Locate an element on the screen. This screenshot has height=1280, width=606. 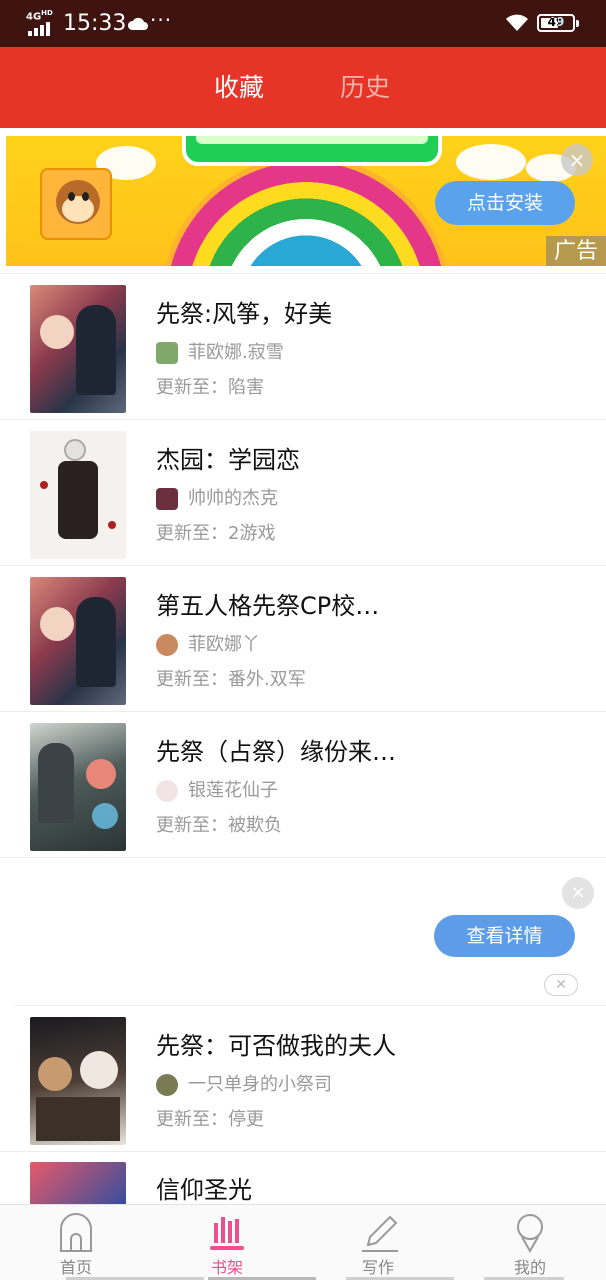
wifi-icon is located at coordinates (517, 22).